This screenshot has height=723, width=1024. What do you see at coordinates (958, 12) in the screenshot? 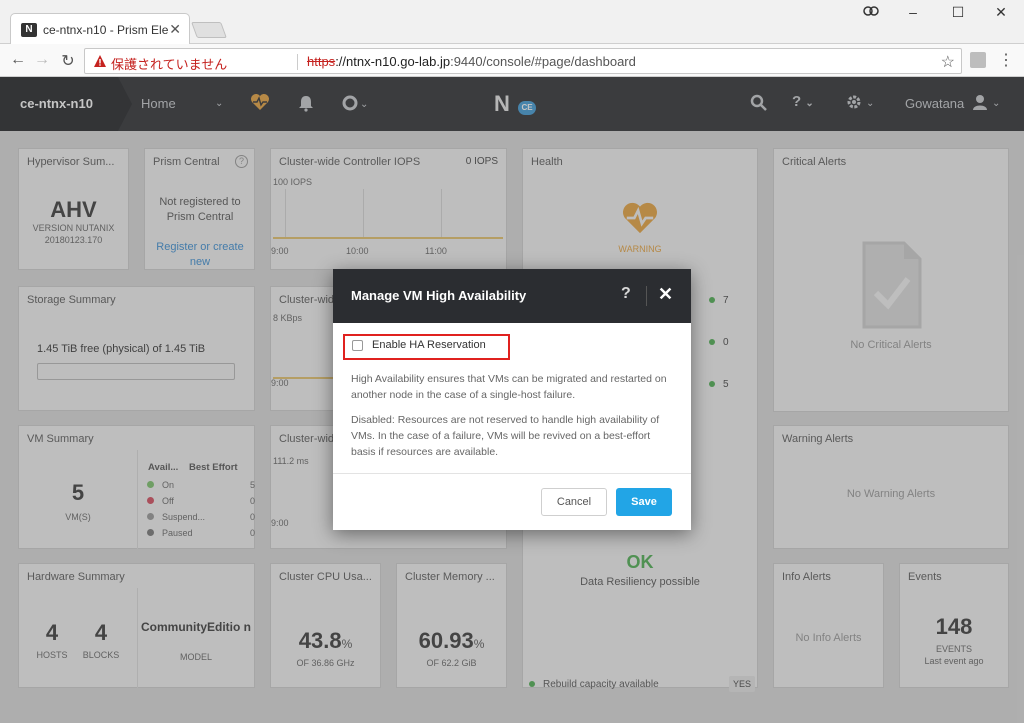
I see `maximize-button: ☐` at bounding box center [958, 12].